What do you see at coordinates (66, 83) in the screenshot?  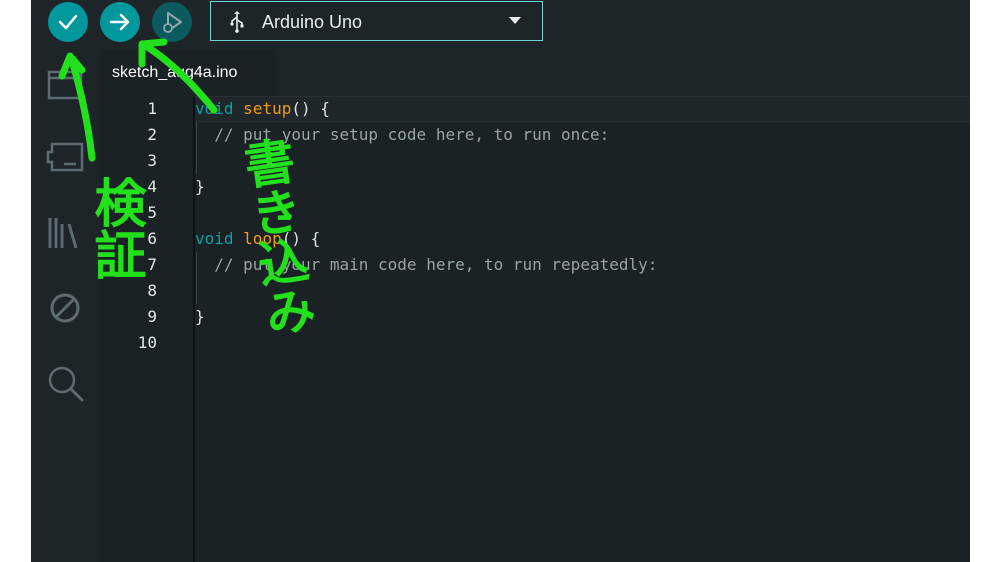 I see `folder-icon` at bounding box center [66, 83].